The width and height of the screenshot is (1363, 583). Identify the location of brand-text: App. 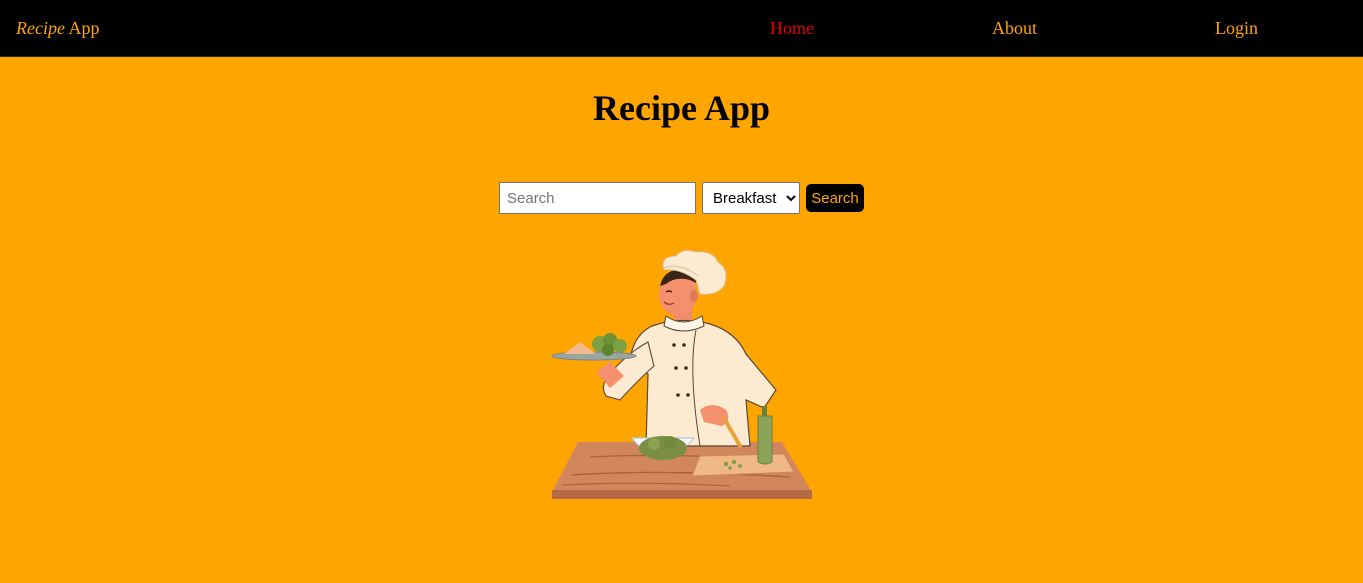
(82, 28).